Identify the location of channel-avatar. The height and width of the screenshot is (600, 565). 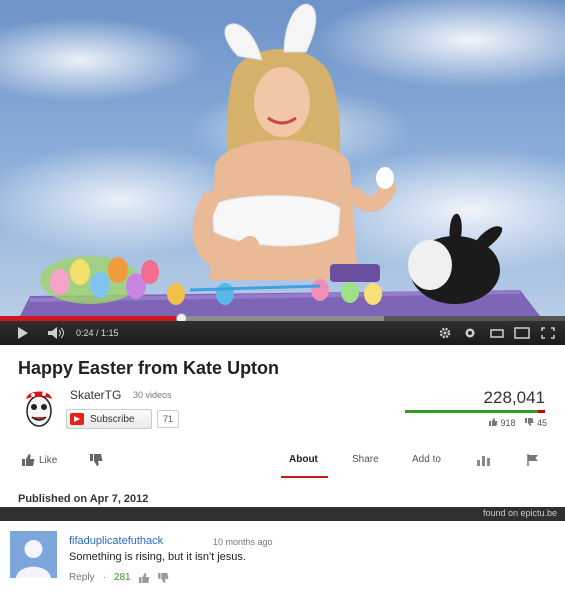
(39, 407).